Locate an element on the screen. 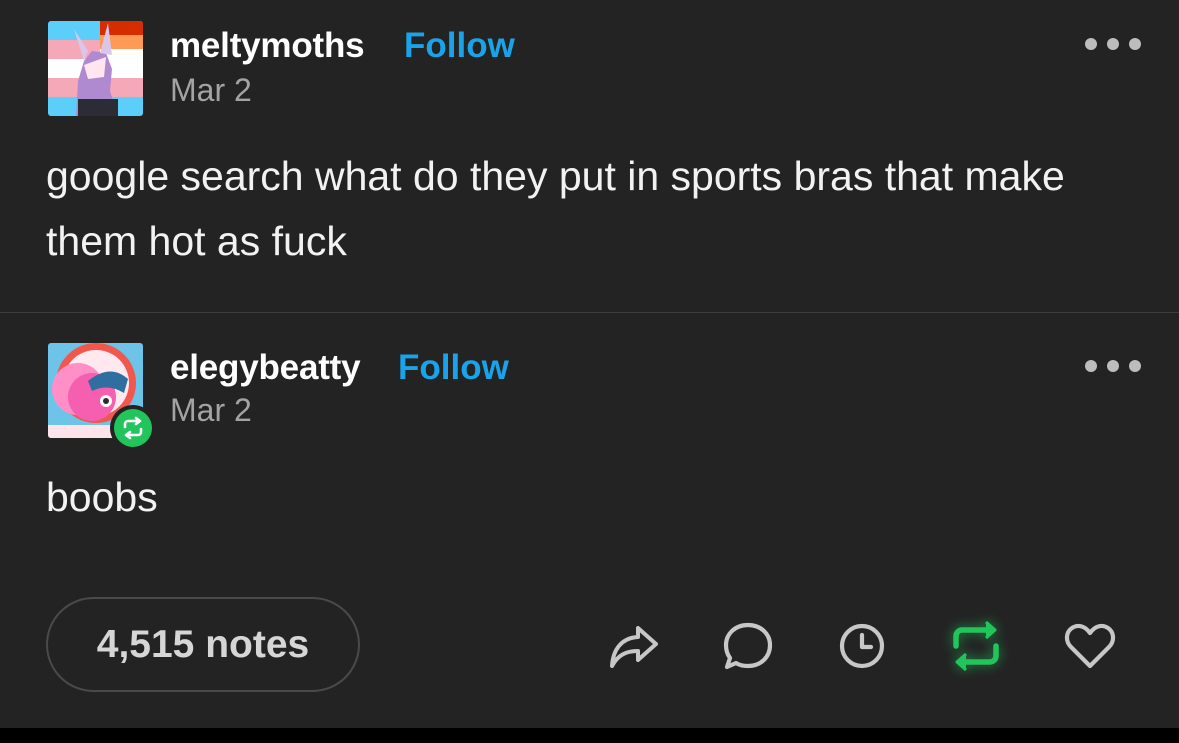 Image resolution: width=1179 pixels, height=743 pixels. comment-bubble-icon is located at coordinates (748, 646).